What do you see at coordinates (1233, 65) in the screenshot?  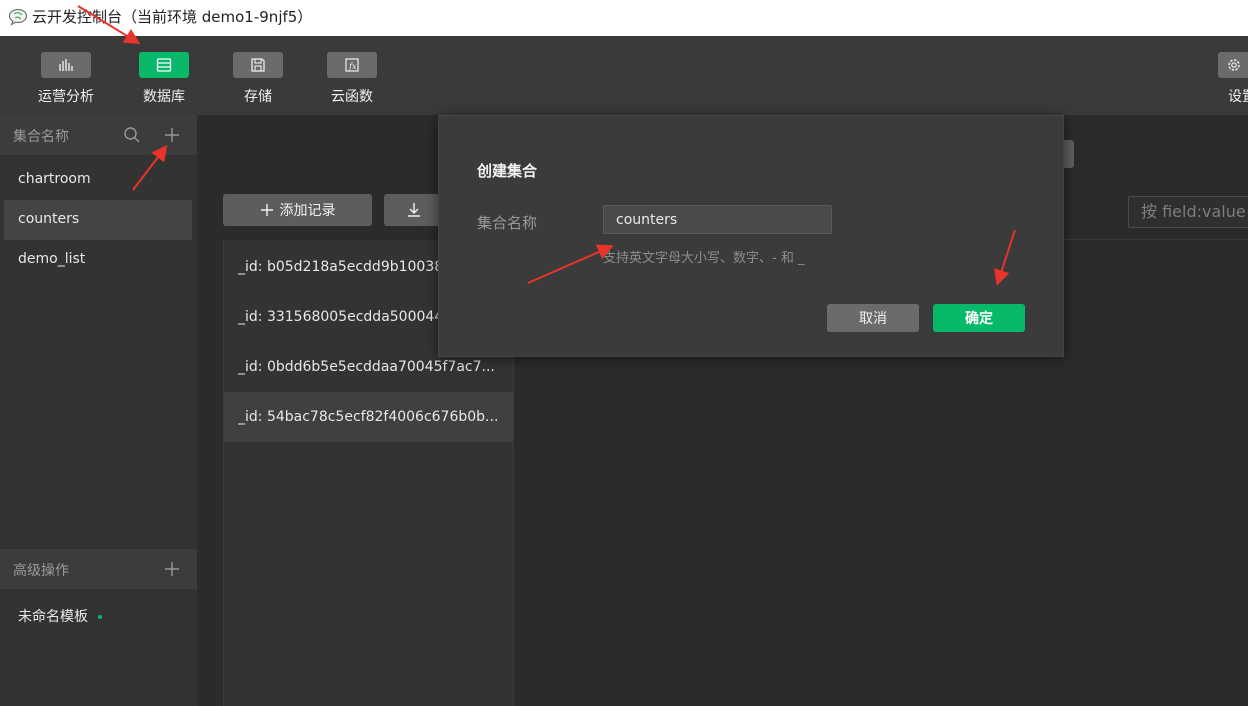 I see `gear-icon` at bounding box center [1233, 65].